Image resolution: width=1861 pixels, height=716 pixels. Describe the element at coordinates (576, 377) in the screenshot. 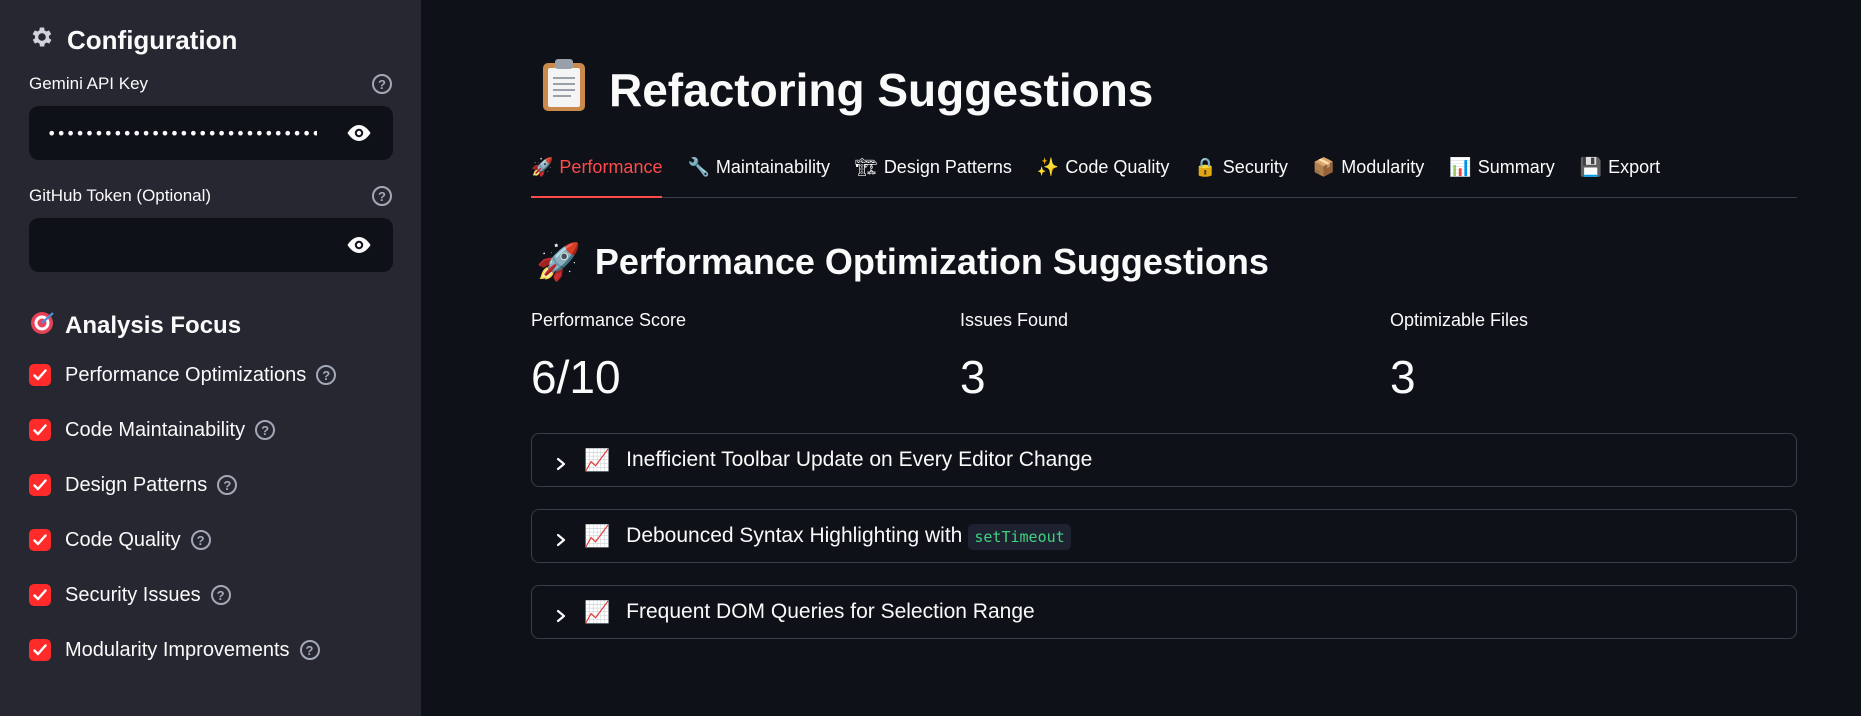

I see `metric-value: 6/10` at that location.